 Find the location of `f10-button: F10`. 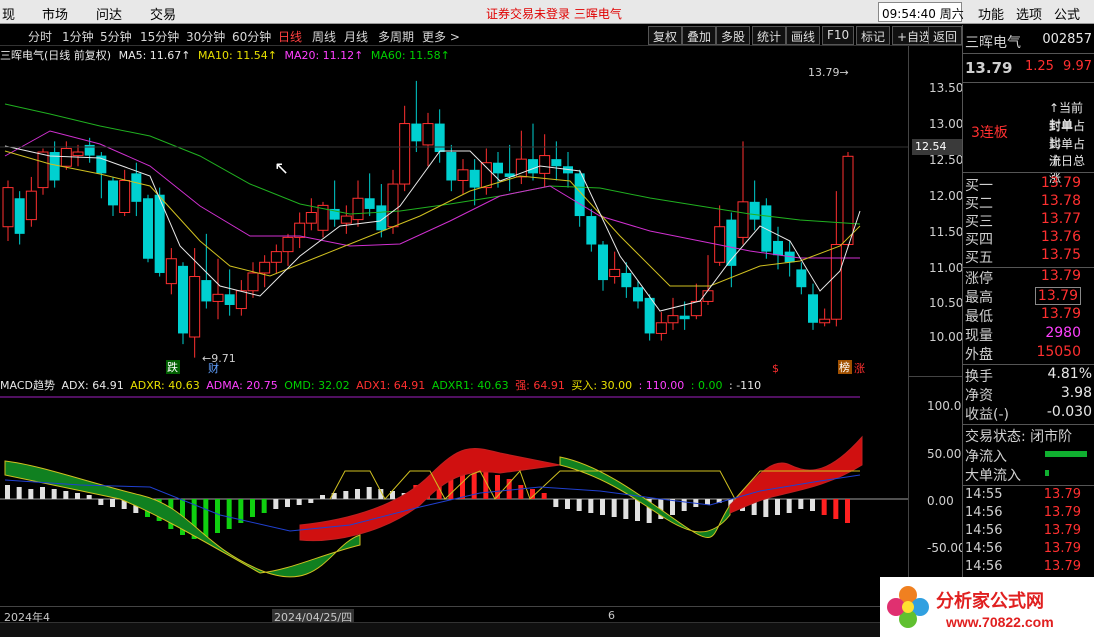

f10-button: F10 is located at coordinates (838, 35).